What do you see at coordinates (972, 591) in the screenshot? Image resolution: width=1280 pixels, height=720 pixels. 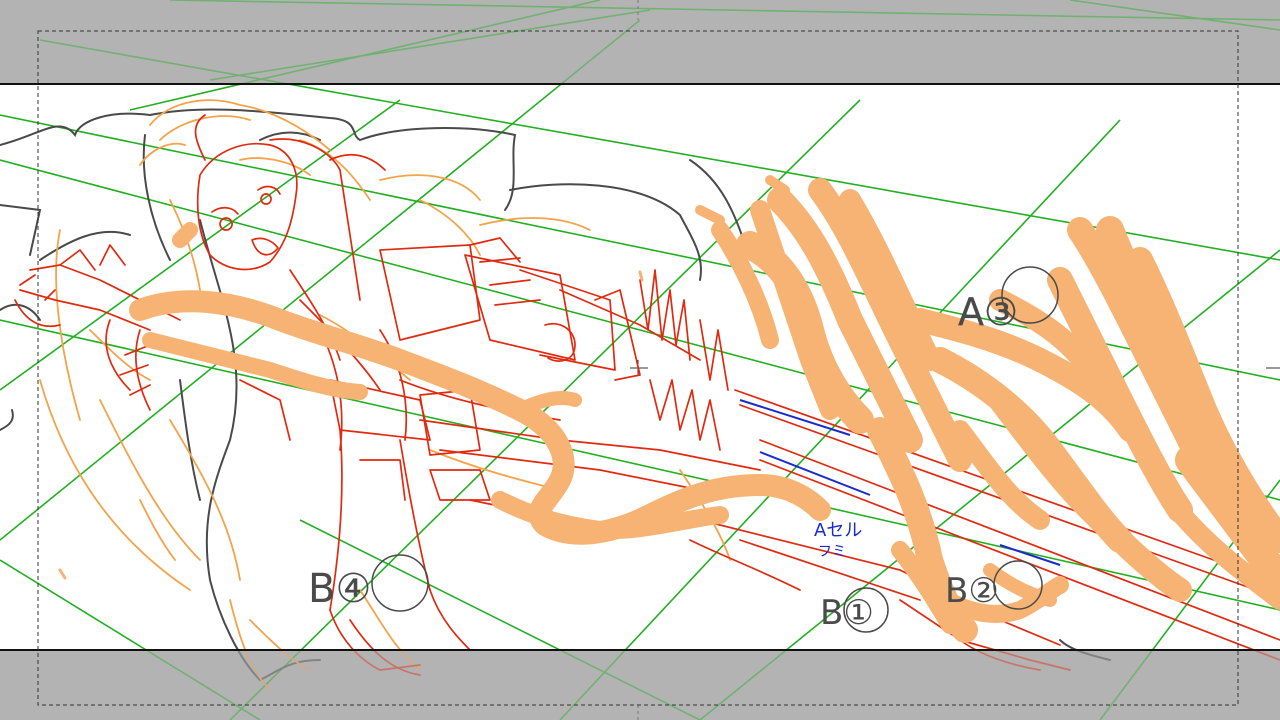 I see `cut-label-b-right2: B②` at bounding box center [972, 591].